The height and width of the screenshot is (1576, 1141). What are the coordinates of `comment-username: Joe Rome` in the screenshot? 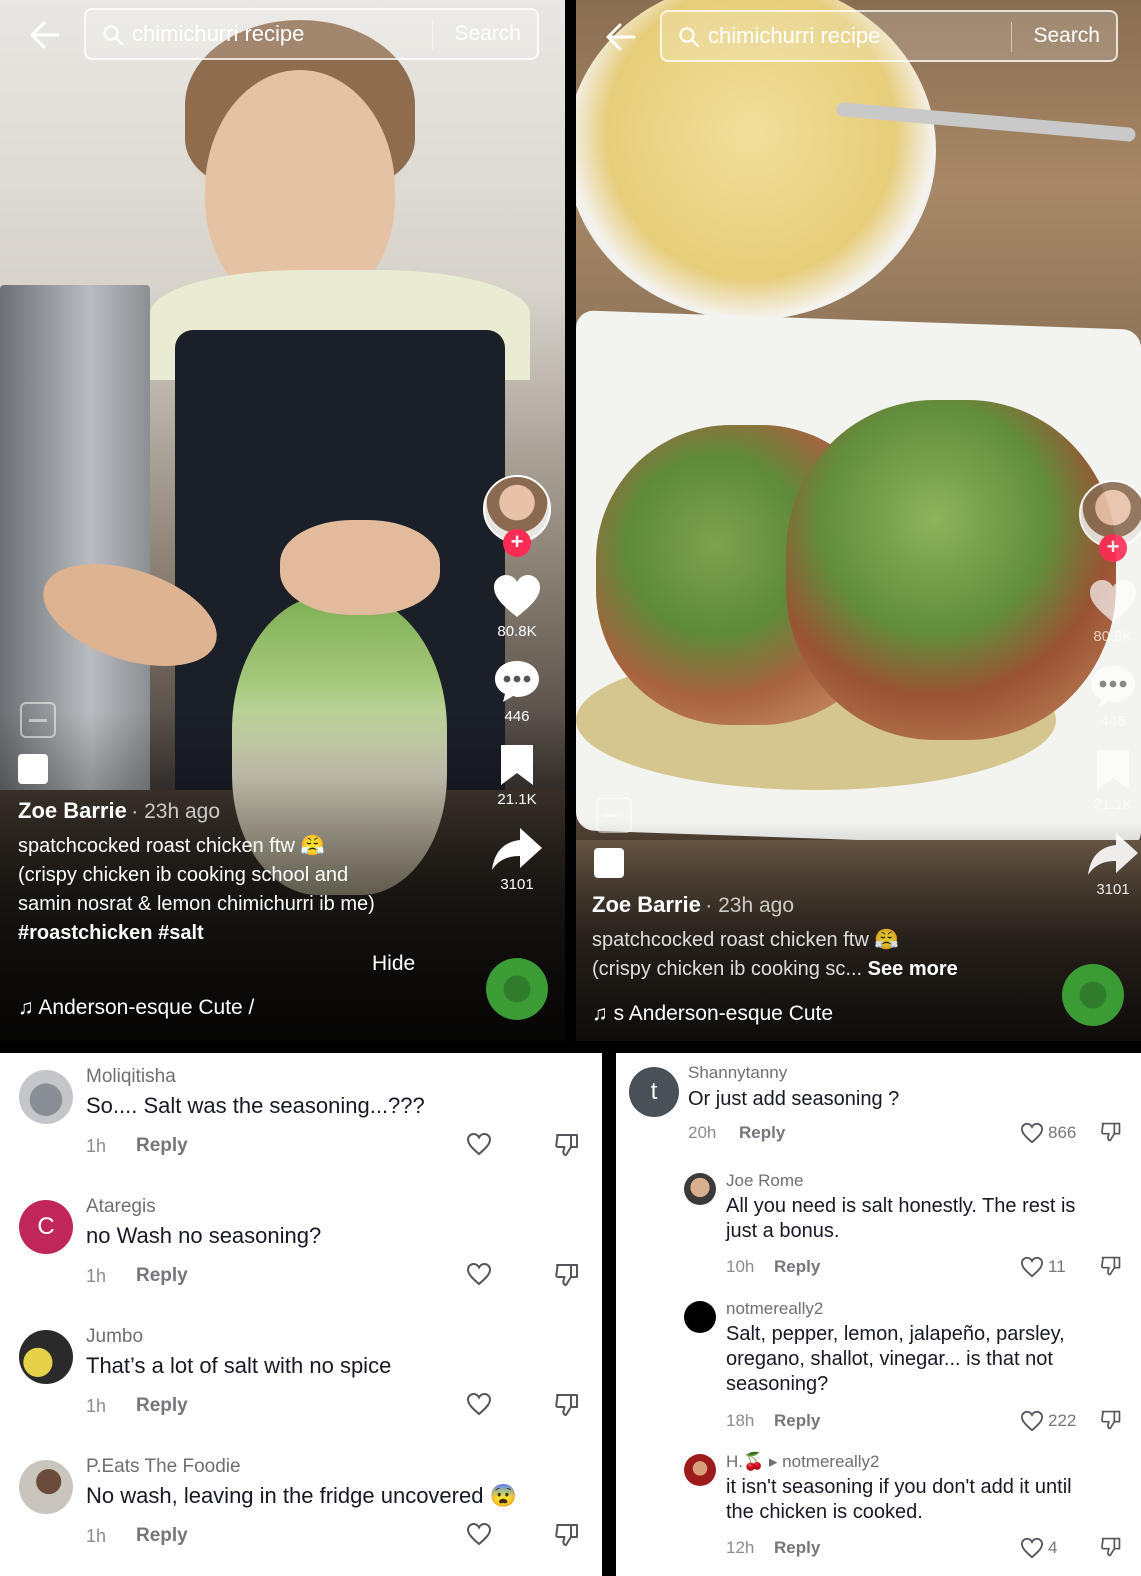 It's located at (764, 1181).